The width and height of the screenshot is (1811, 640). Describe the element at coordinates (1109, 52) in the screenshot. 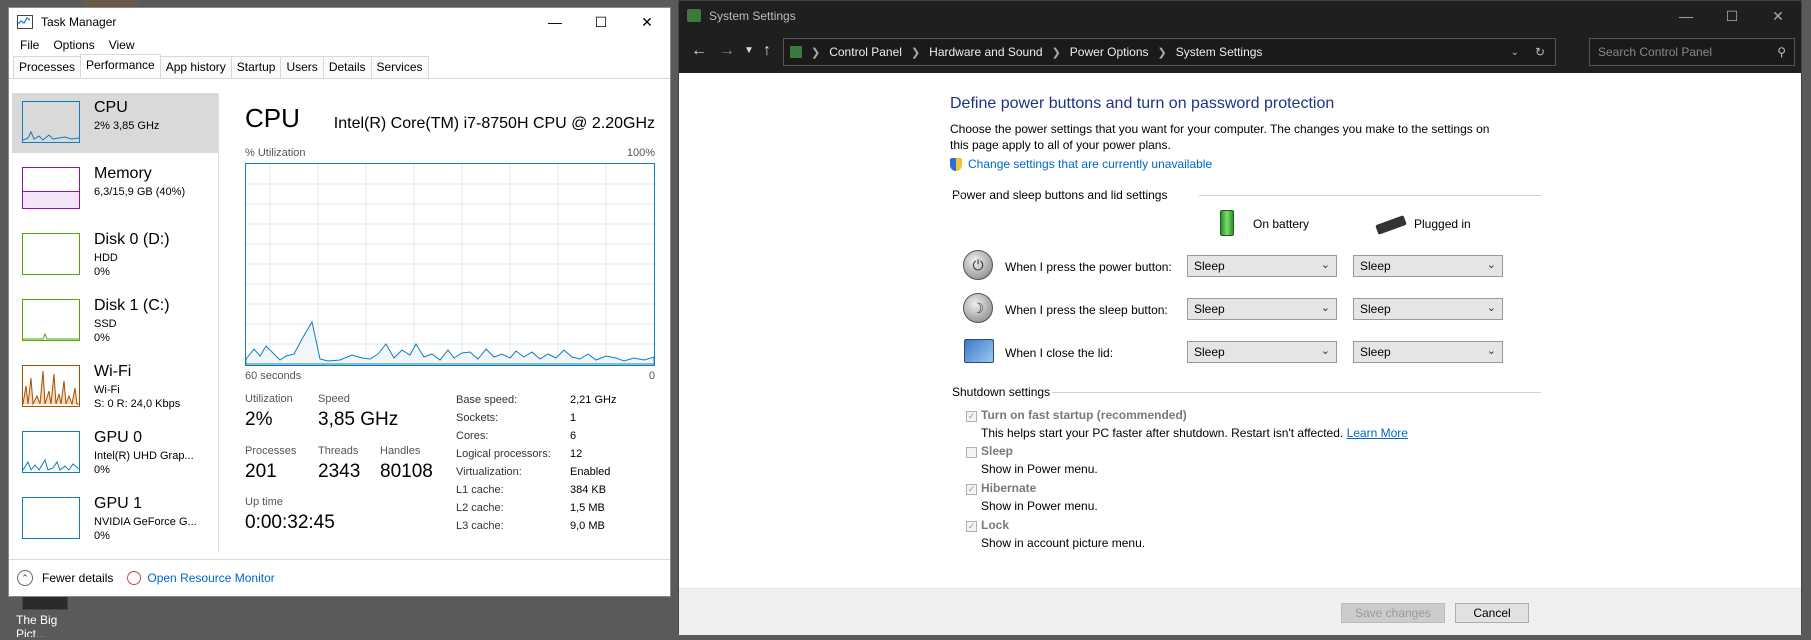

I see `breadcrumb-power-options: Power Options` at that location.